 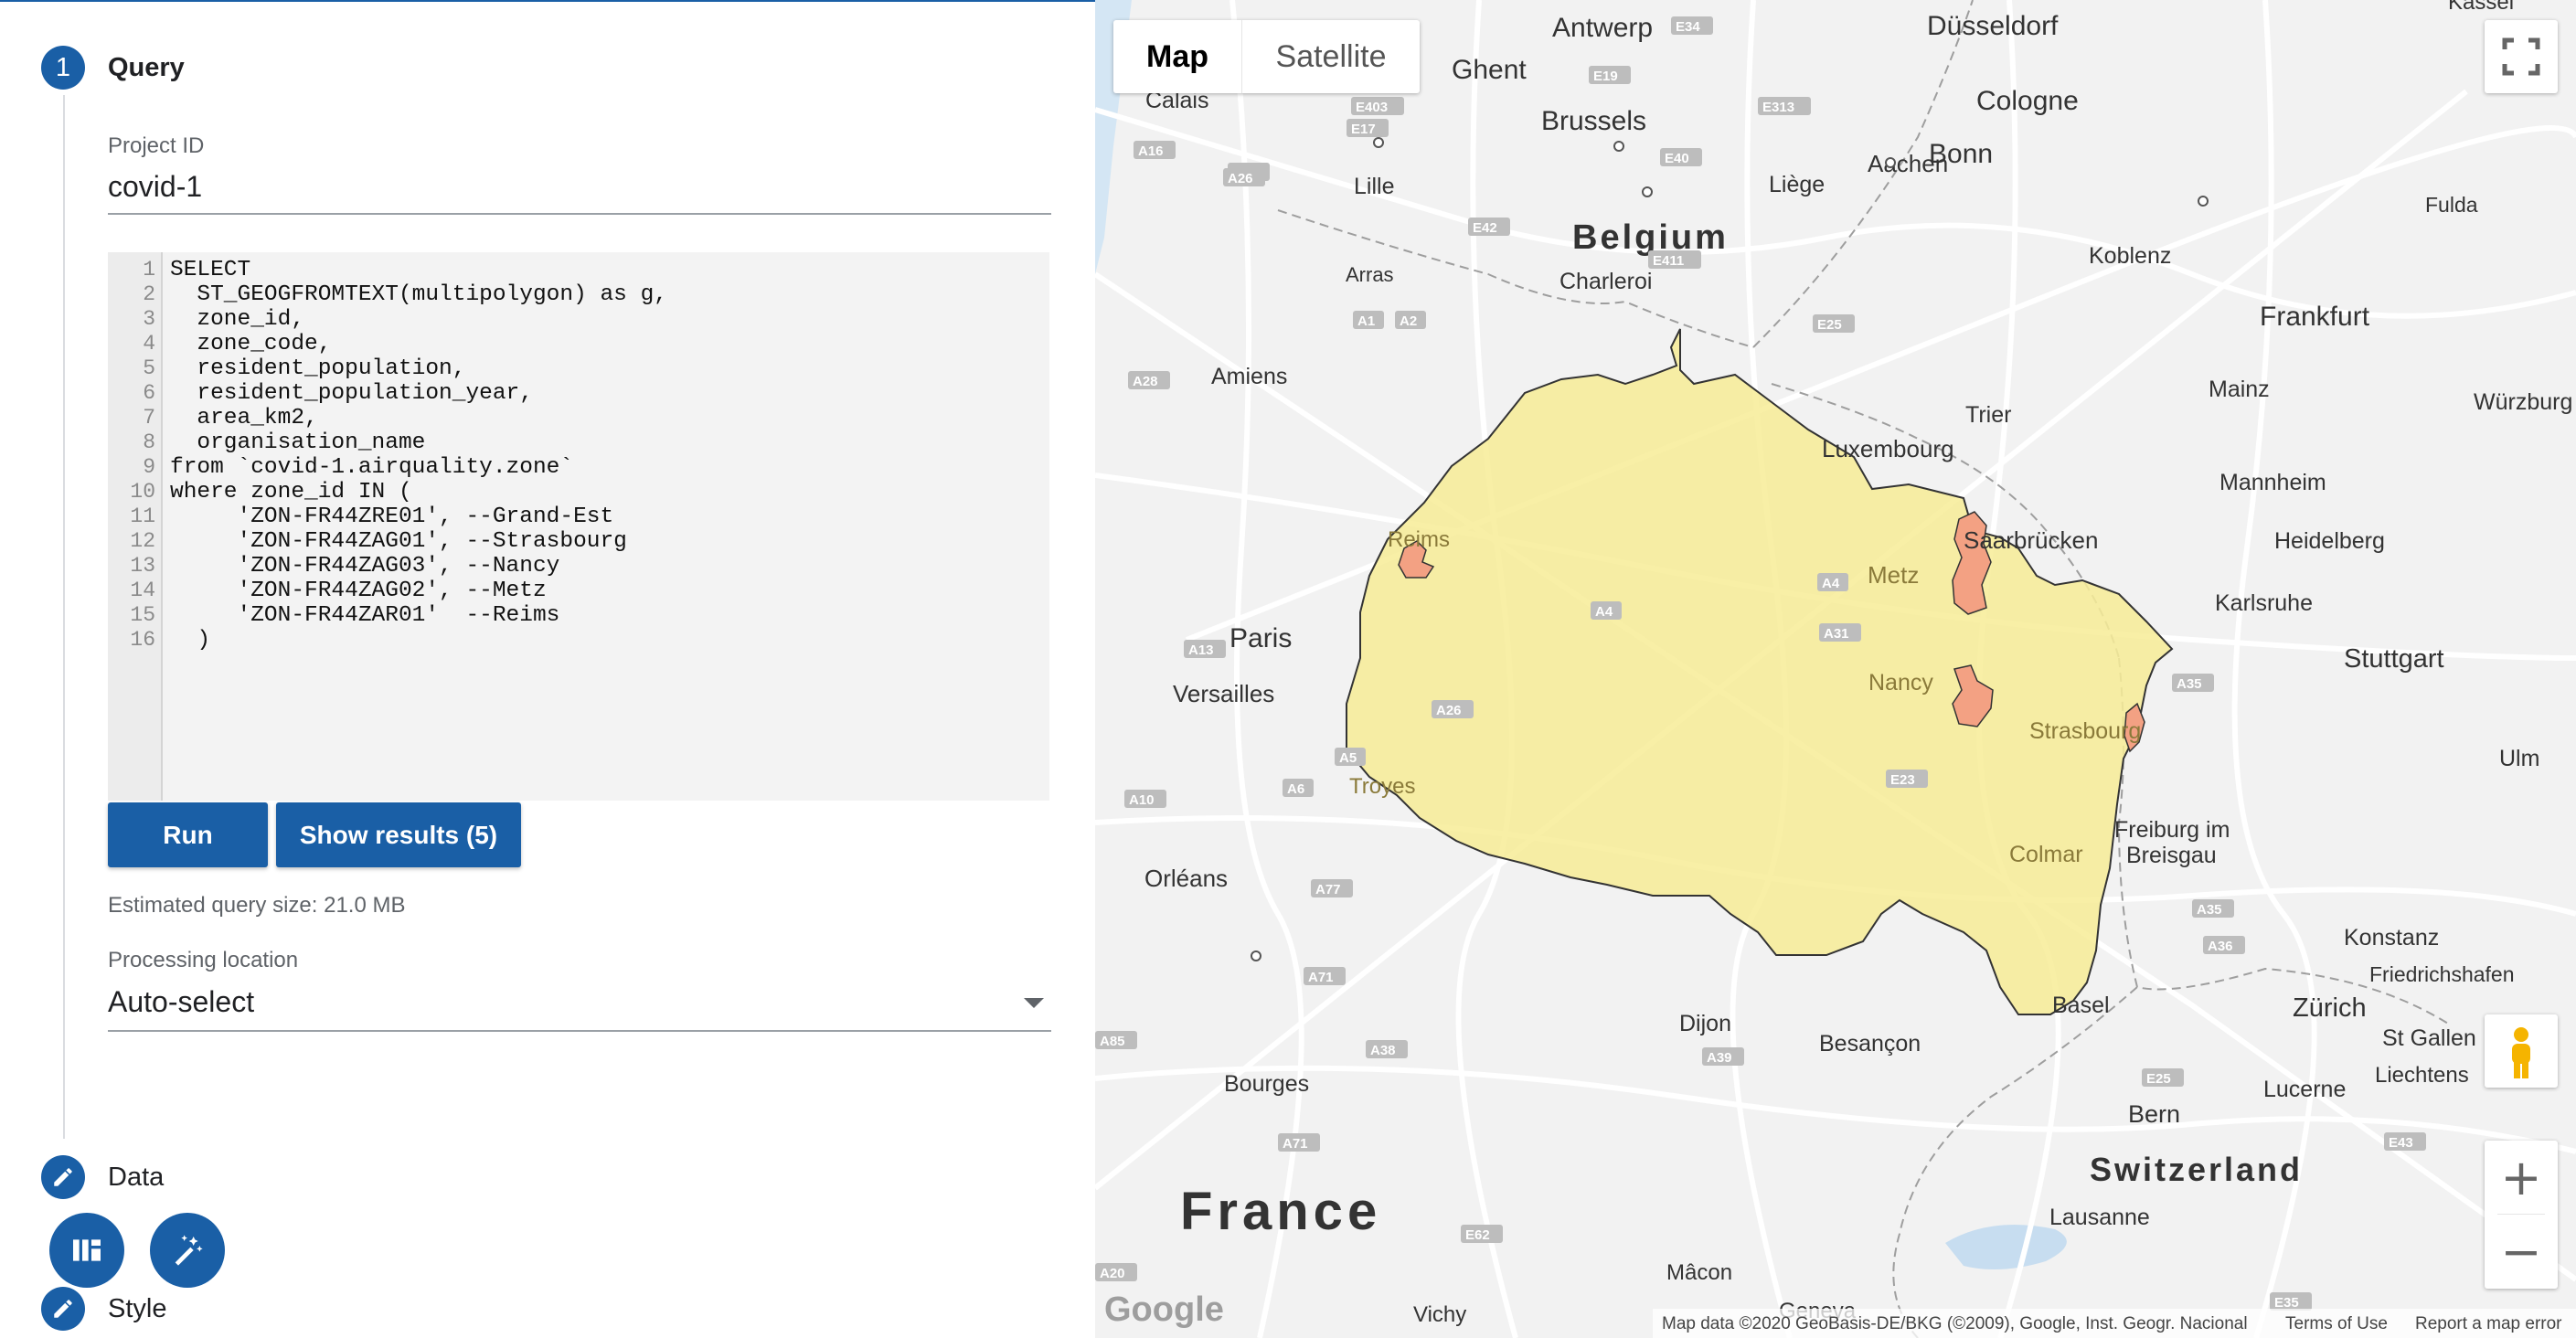 I want to click on road-shield-label: A2, so click(x=1408, y=321).